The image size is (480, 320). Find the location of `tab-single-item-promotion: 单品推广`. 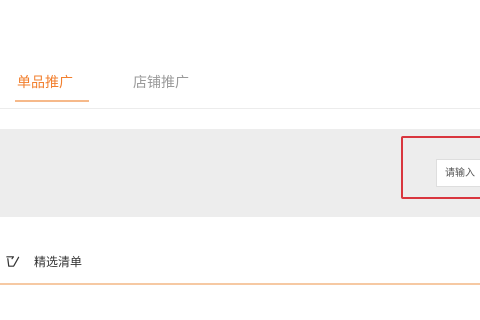

tab-single-item-promotion: 单品推广 is located at coordinates (45, 83).